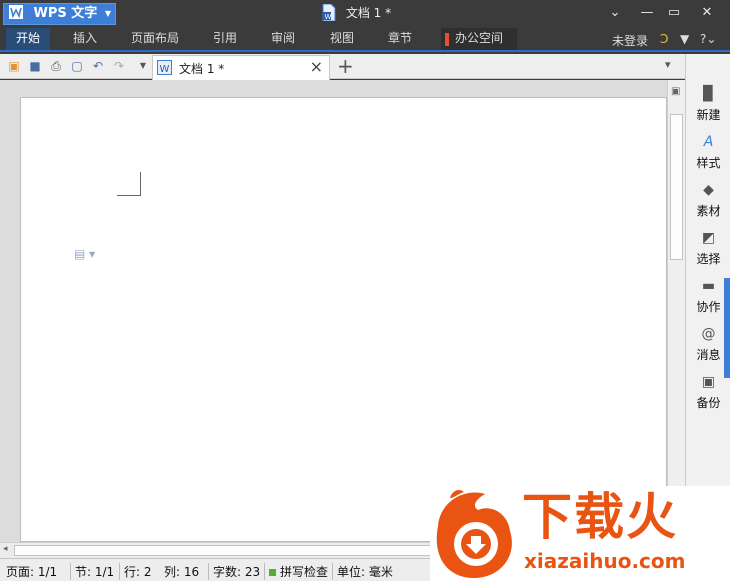  What do you see at coordinates (92, 571) in the screenshot?
I see `status-section: 节: 1/1` at bounding box center [92, 571].